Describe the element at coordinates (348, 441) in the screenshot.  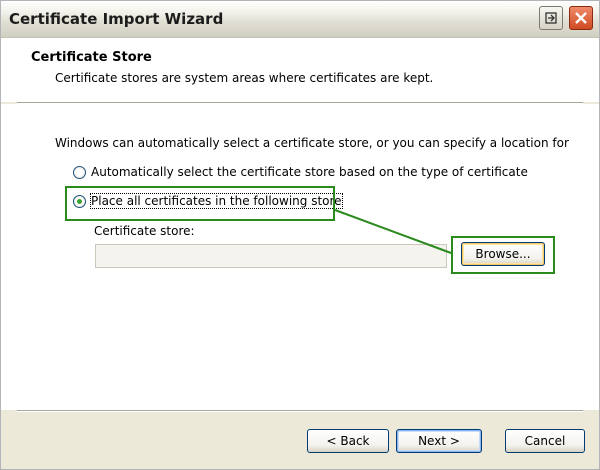
I see `back-button: < Back` at that location.